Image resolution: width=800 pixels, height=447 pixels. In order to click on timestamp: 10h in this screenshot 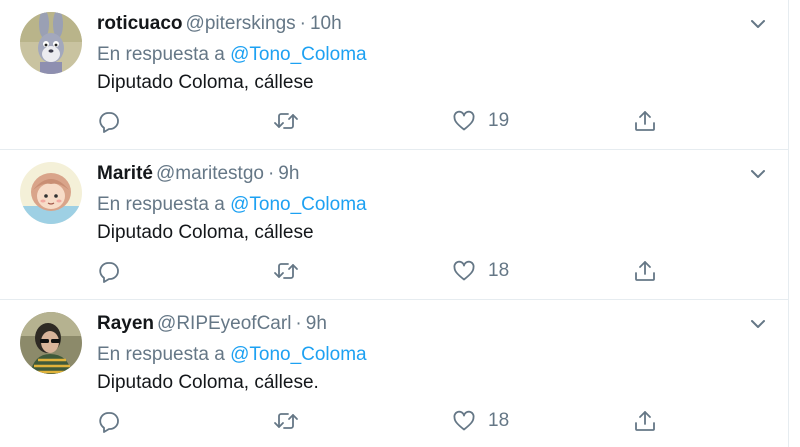, I will do `click(326, 23)`.